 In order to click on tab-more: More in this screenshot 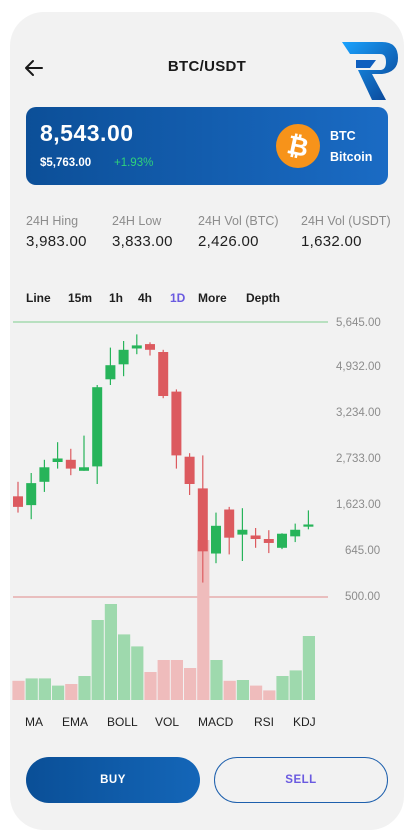, I will do `click(212, 298)`.